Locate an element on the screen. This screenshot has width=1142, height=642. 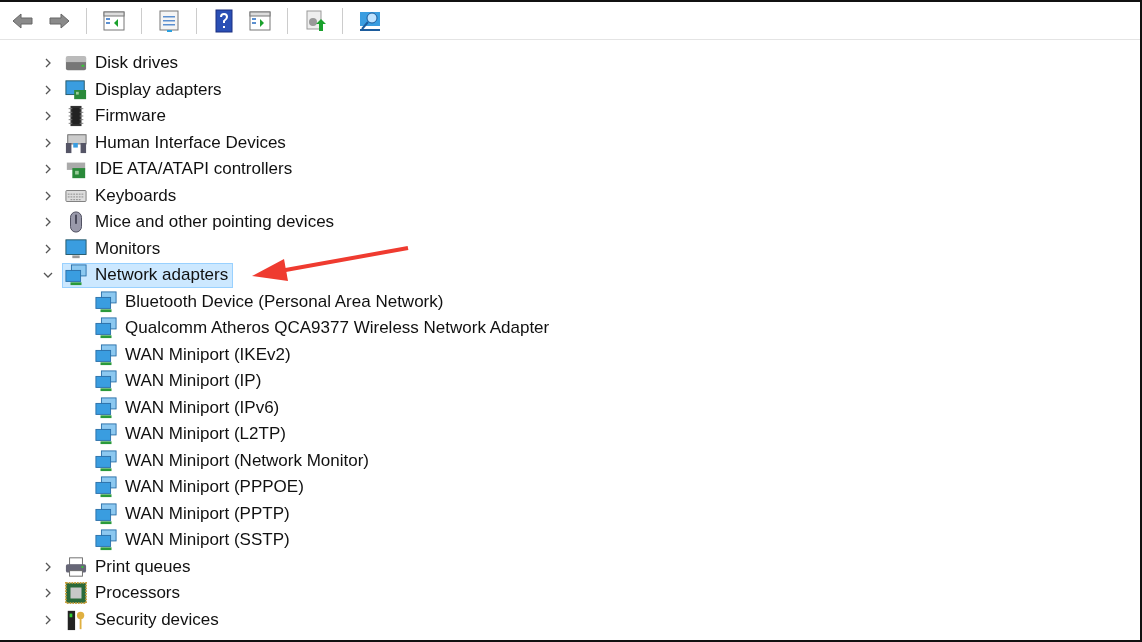
display-card-icon is located at coordinates (76, 89).